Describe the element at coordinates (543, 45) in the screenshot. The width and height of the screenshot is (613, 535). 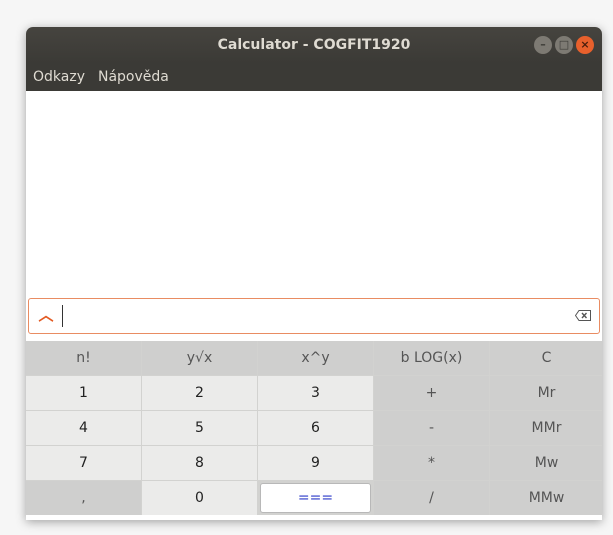
I see `minimize-icon: –` at that location.